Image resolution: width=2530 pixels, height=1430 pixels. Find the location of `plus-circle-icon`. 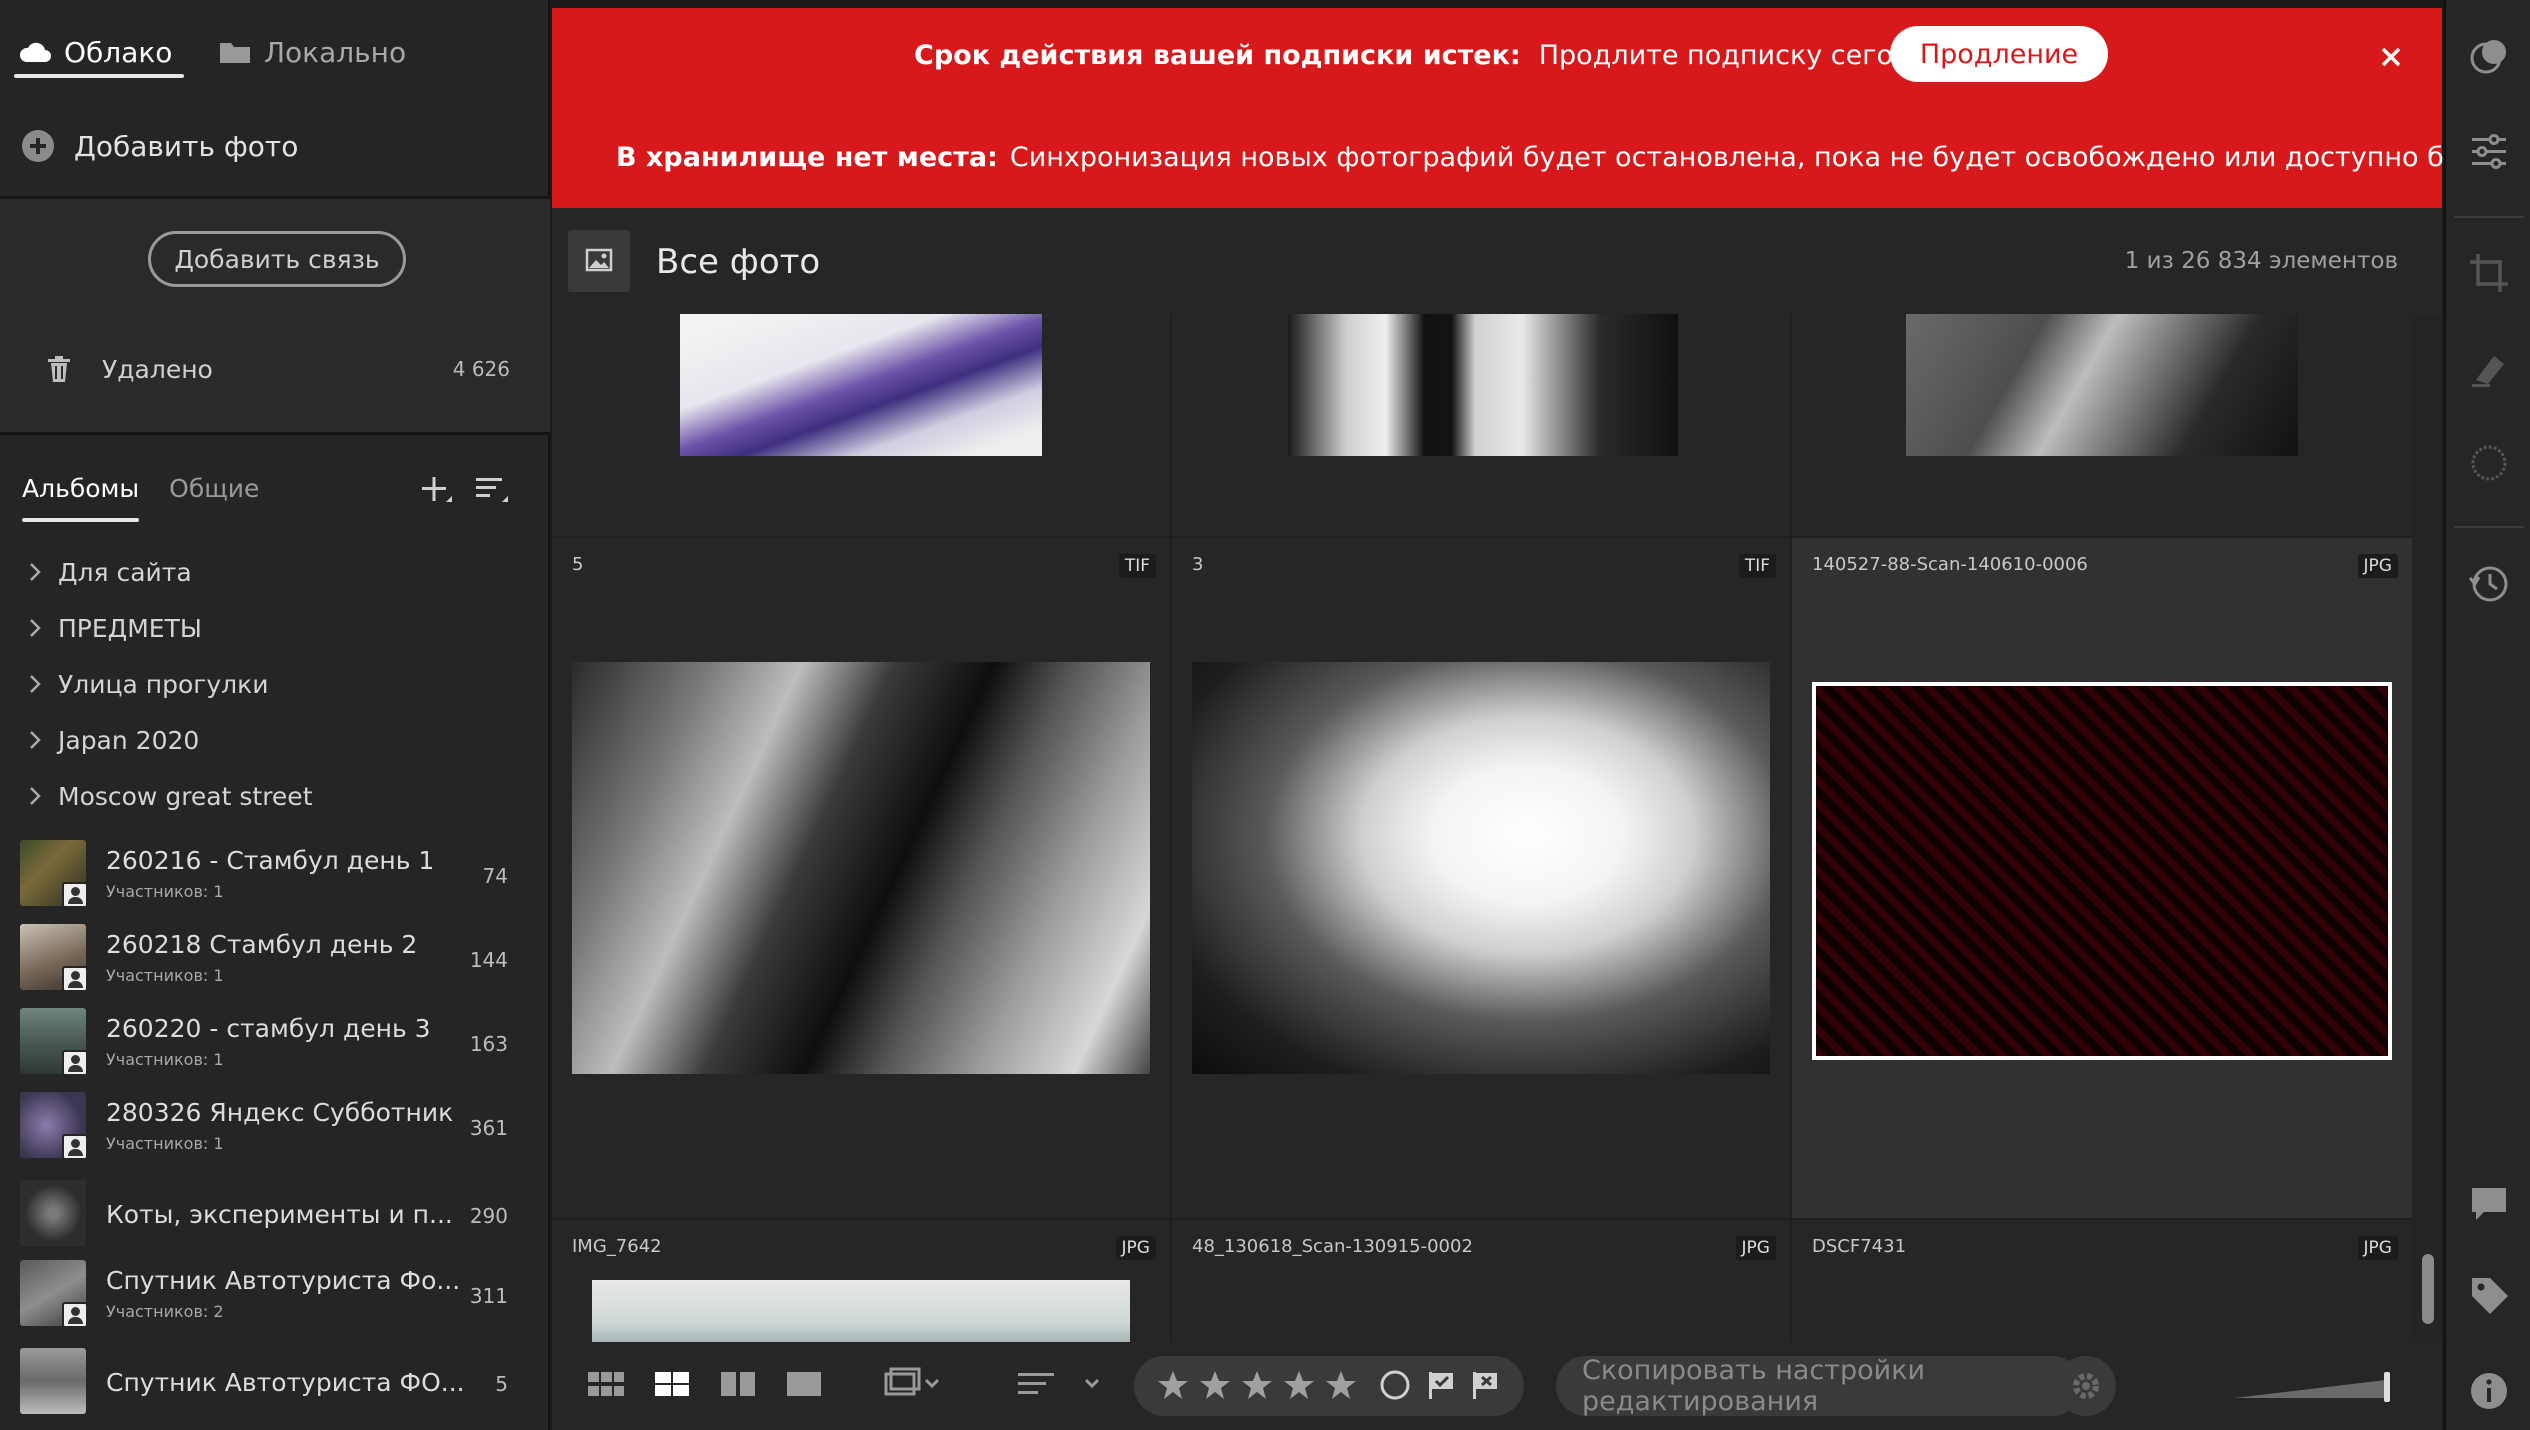

plus-circle-icon is located at coordinates (38, 146).